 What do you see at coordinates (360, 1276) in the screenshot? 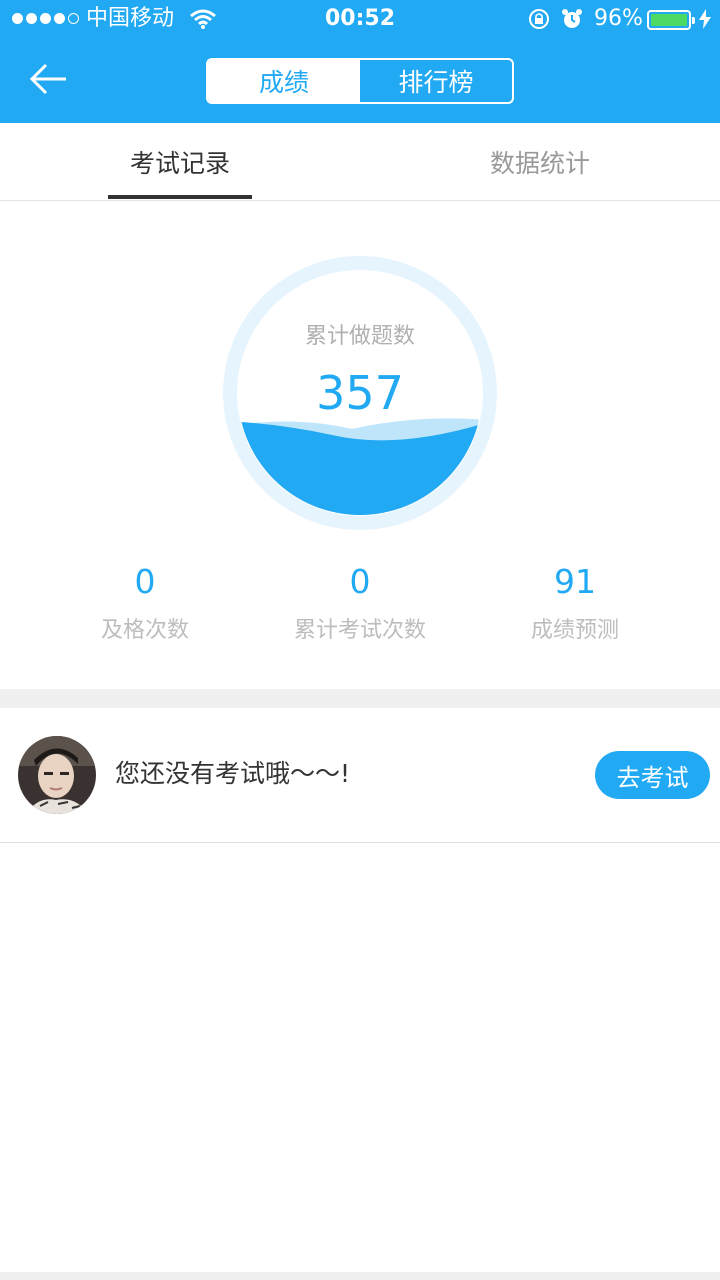
I see `bottom-divider` at bounding box center [360, 1276].